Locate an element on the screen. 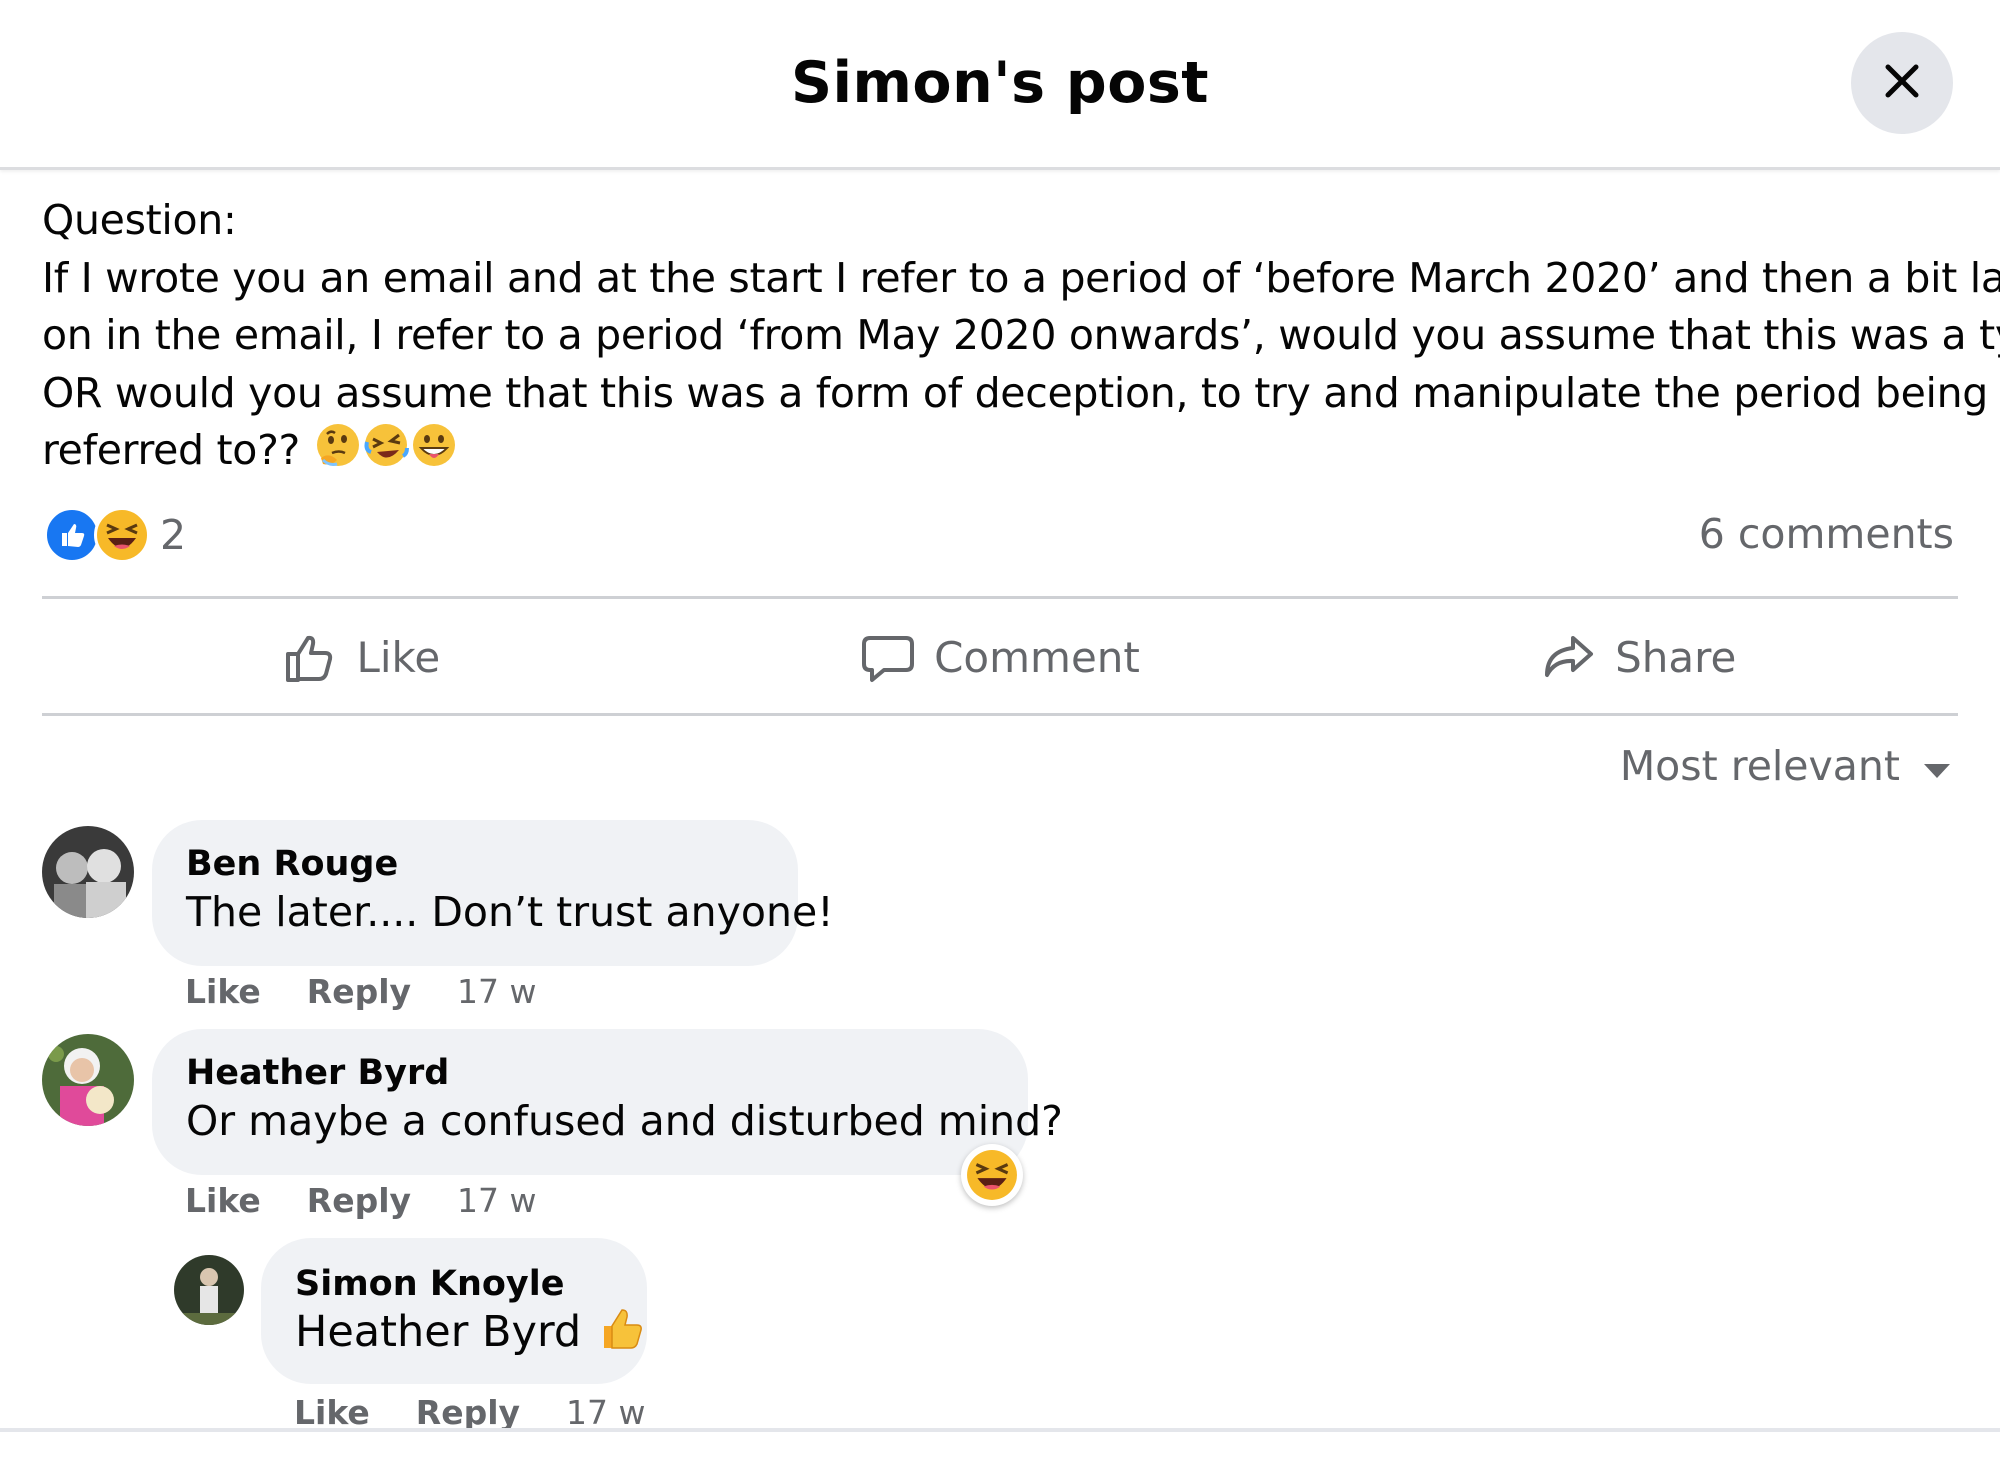  sort-label: Most relevant is located at coordinates (1759, 766).